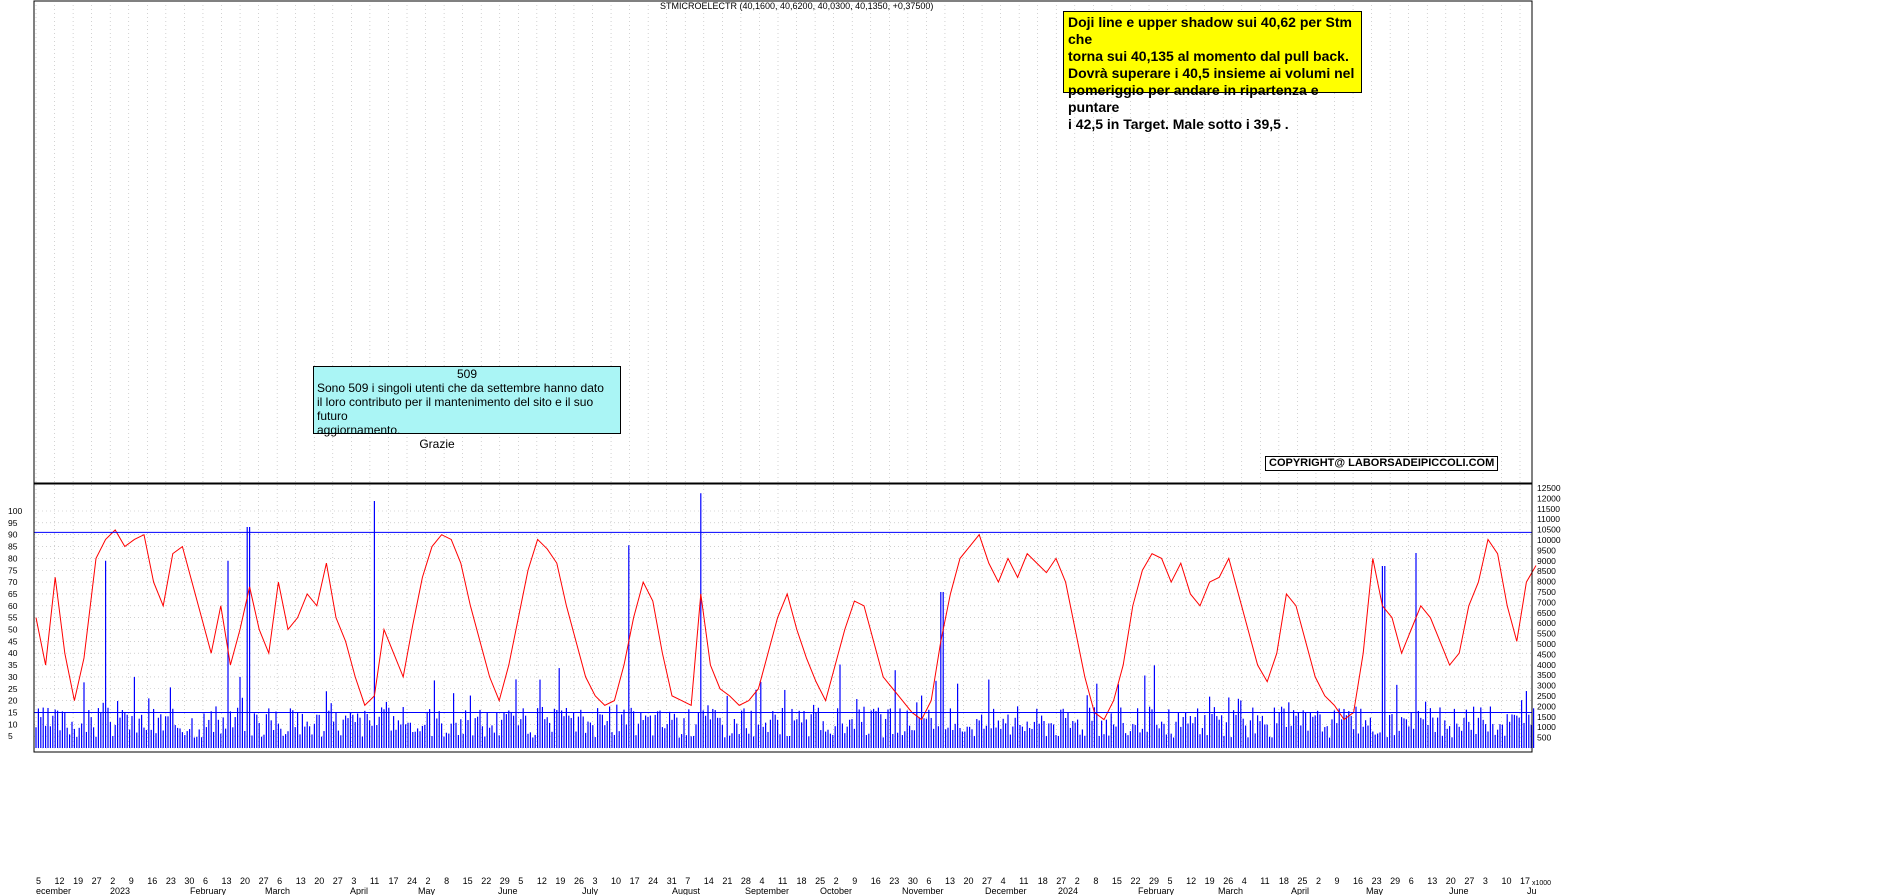  What do you see at coordinates (13, 689) in the screenshot?
I see `oscillator-tick-label: 25` at bounding box center [13, 689].